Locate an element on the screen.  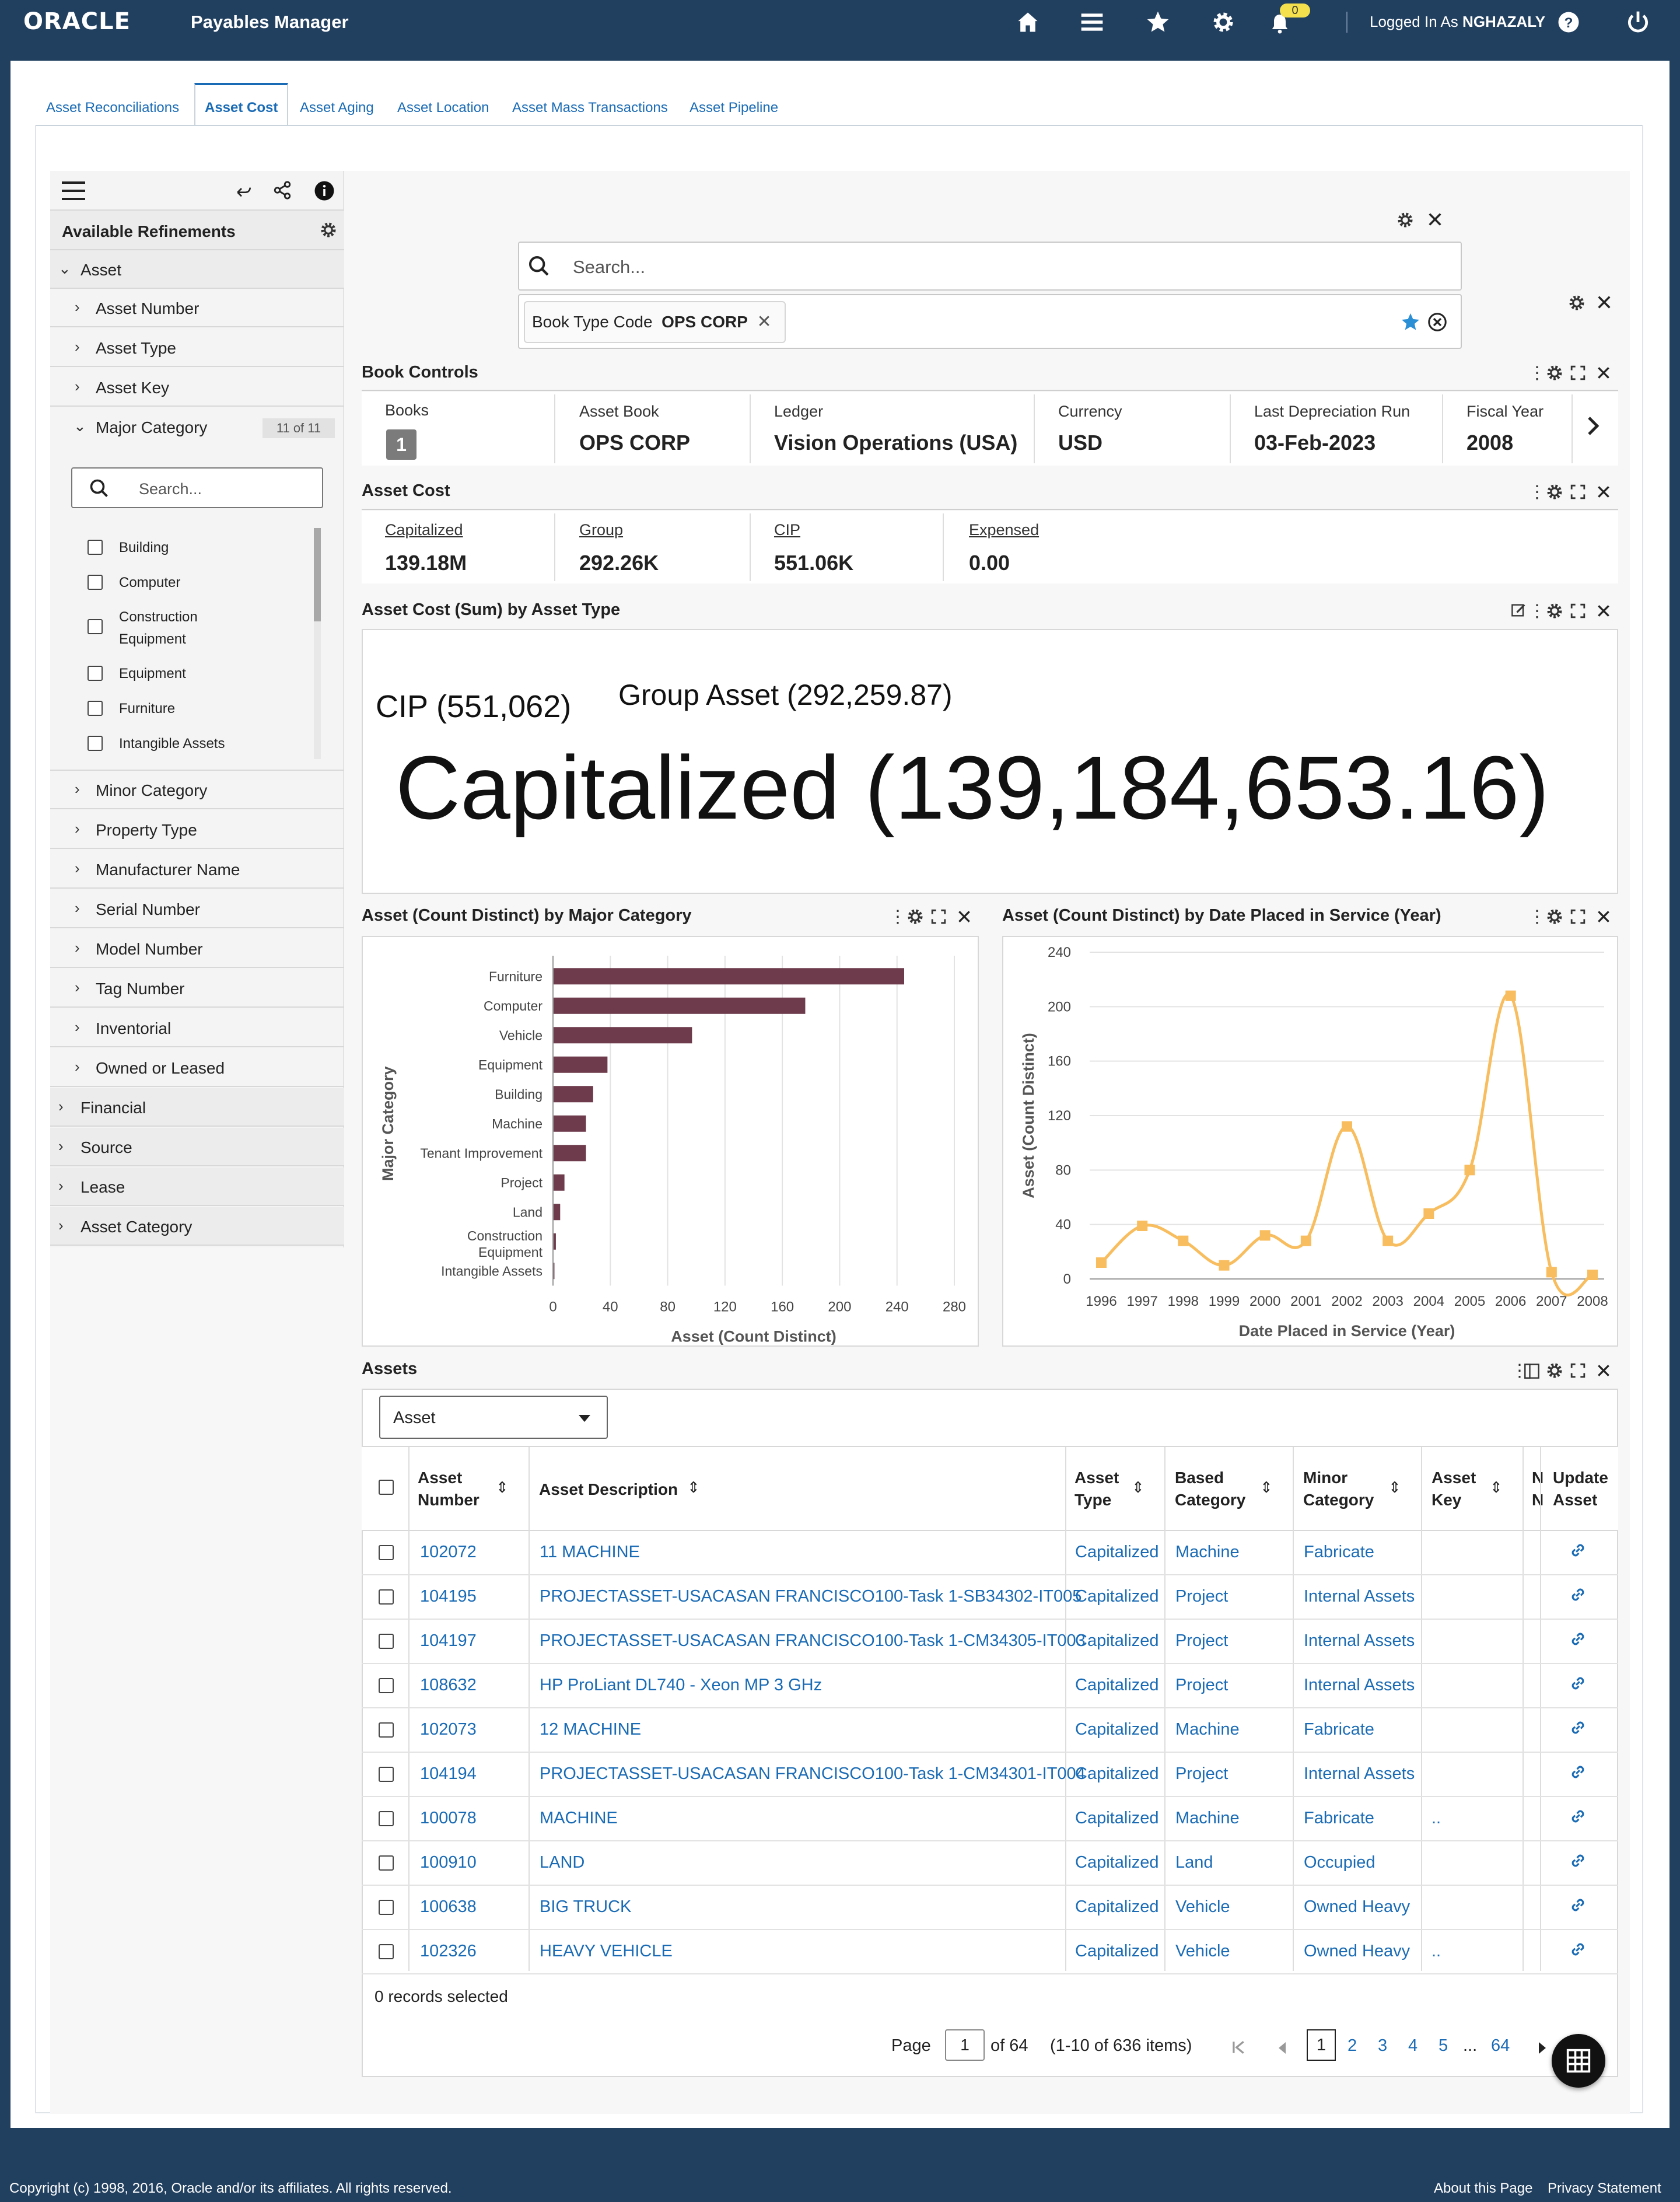
assets-view-select: Asset is located at coordinates (494, 1418).